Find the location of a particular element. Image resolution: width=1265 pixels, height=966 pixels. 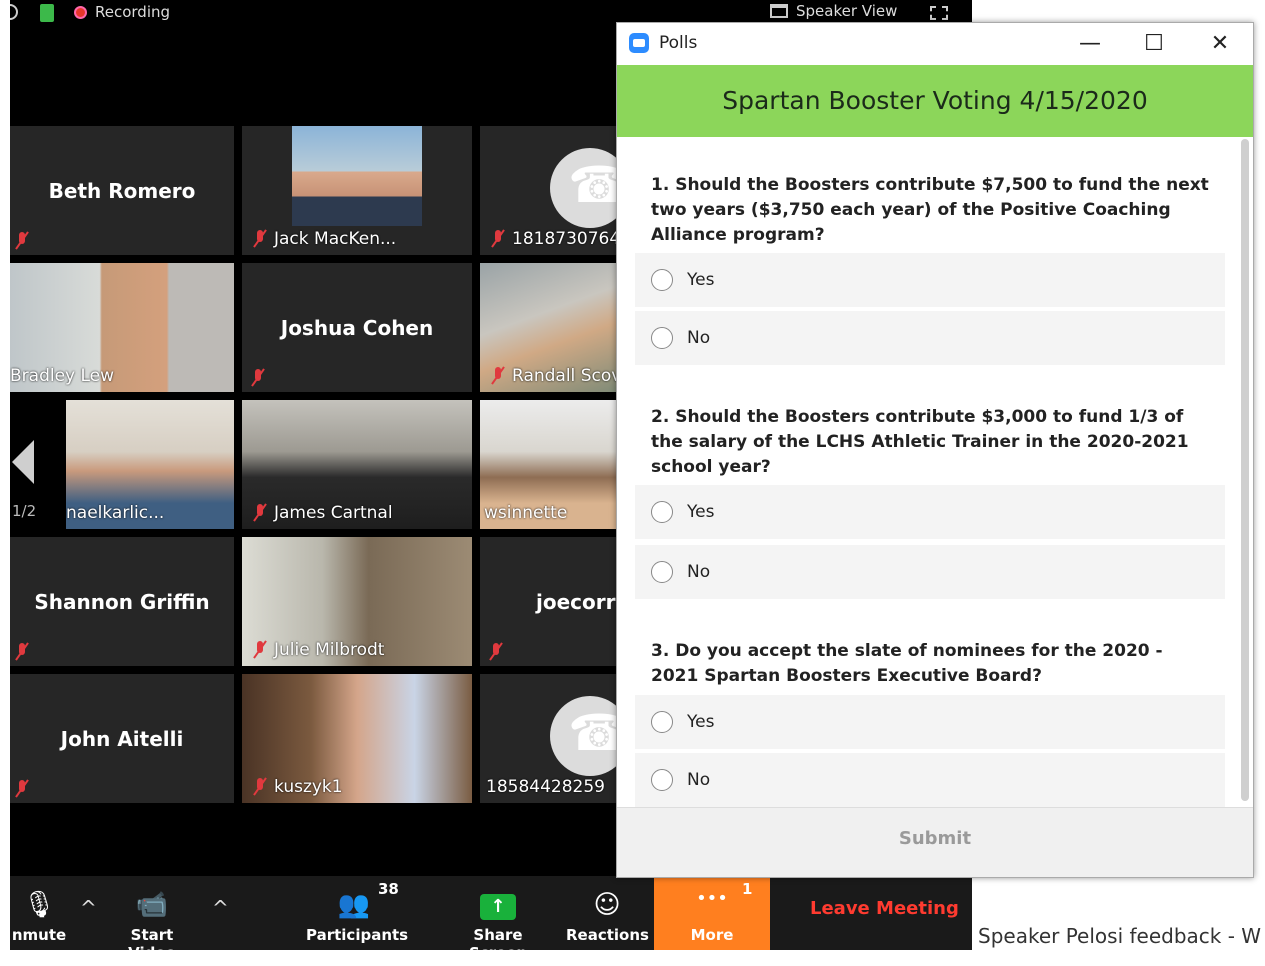

zoom-app-icon is located at coordinates (639, 43).